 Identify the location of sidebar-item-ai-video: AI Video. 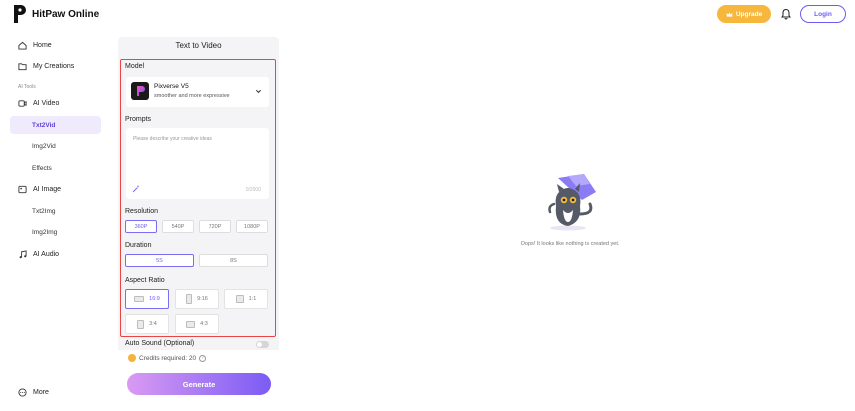
(38, 103).